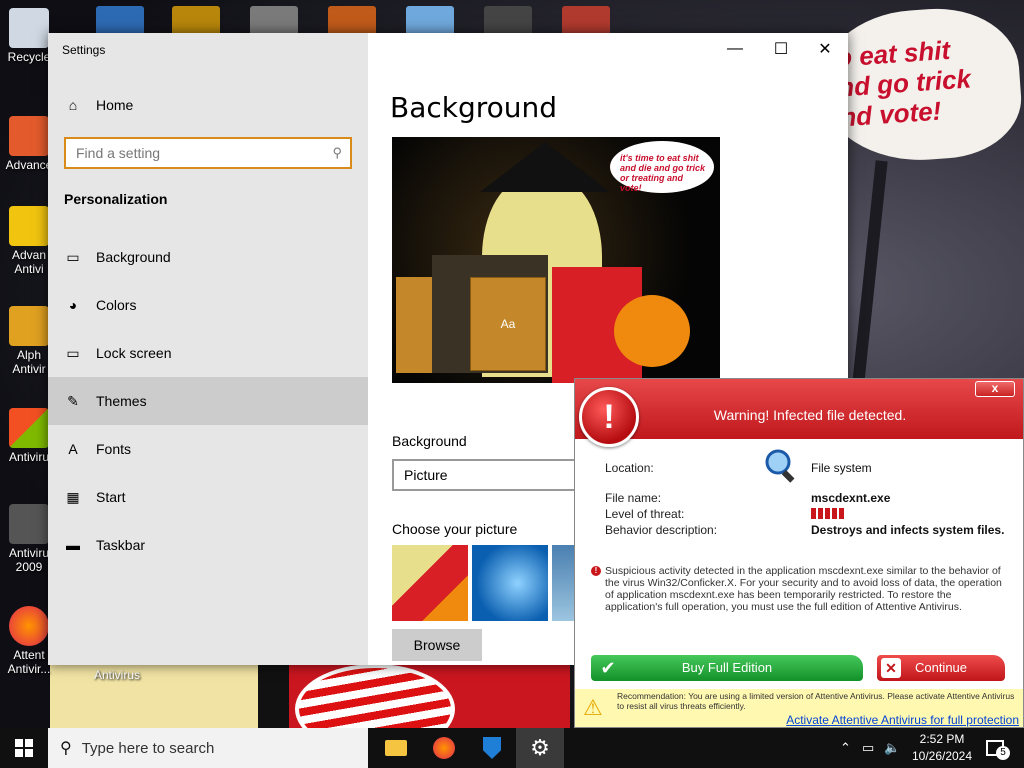 The image size is (1024, 768). Describe the element at coordinates (29, 428) in the screenshot. I see `windows-logo-icon` at that location.